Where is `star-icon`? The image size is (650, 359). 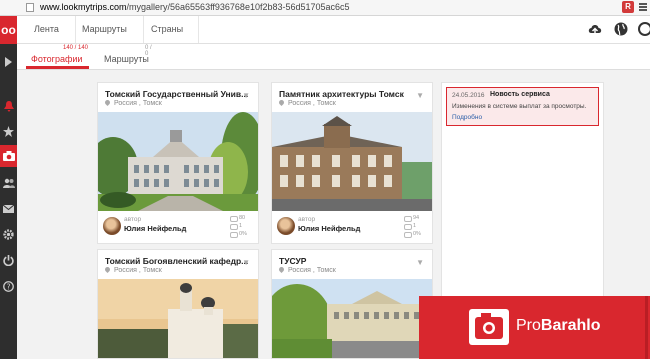
star-icon is located at coordinates (8, 131).